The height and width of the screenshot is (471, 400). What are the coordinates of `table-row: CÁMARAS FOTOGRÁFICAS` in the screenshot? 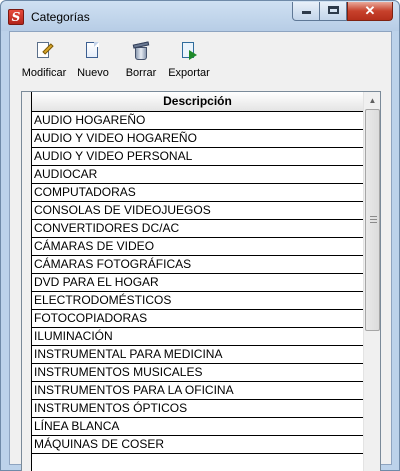 It's located at (197, 265).